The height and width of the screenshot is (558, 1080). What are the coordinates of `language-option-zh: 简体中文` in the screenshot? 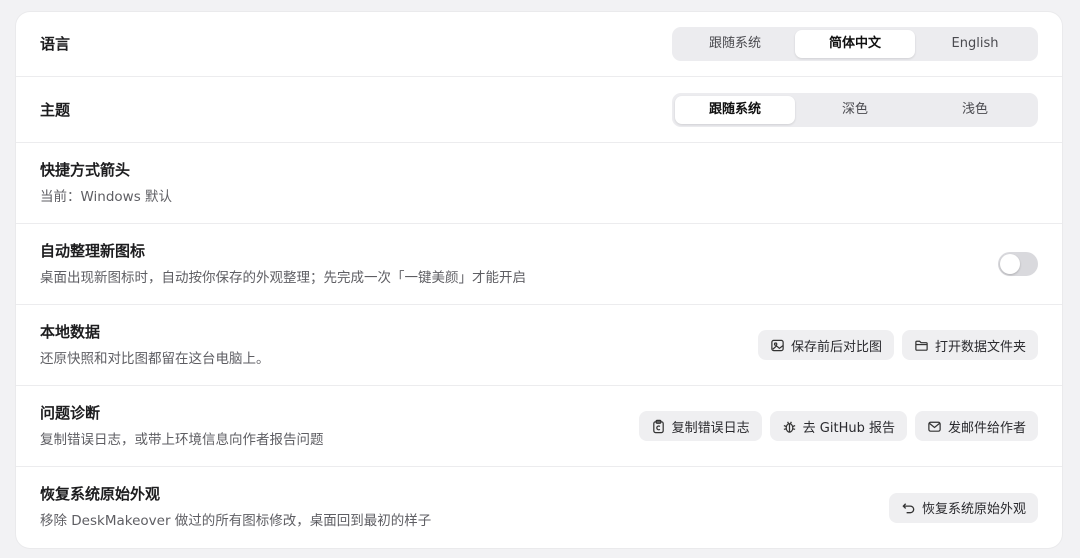 It's located at (855, 44).